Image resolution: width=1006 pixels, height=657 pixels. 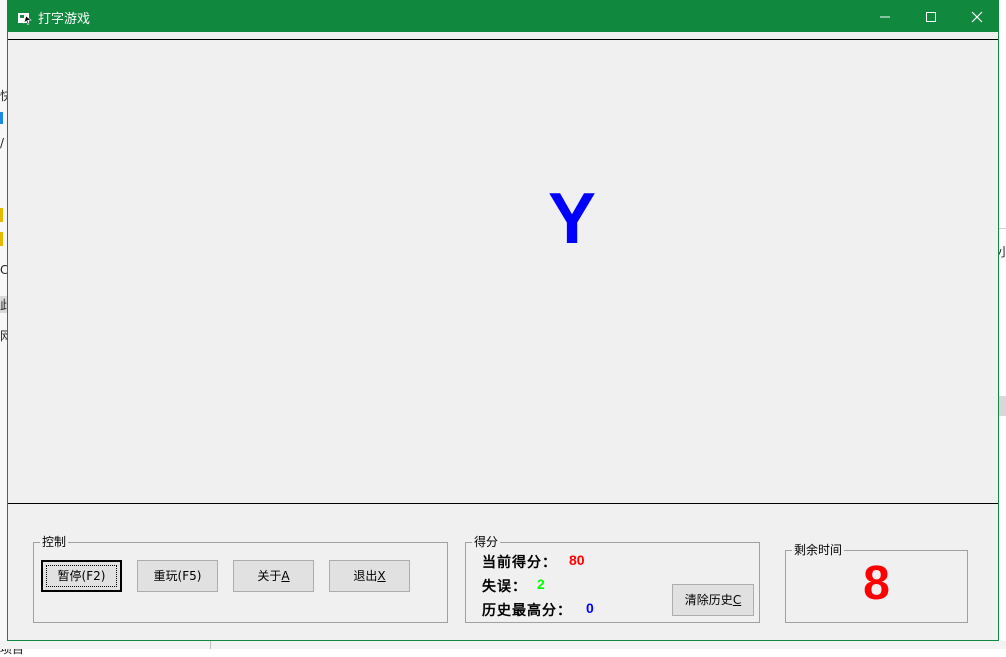 I want to click on control-group: 控制 暂停(F2) 重玩(F5) 关于A 退出X, so click(x=240, y=579).